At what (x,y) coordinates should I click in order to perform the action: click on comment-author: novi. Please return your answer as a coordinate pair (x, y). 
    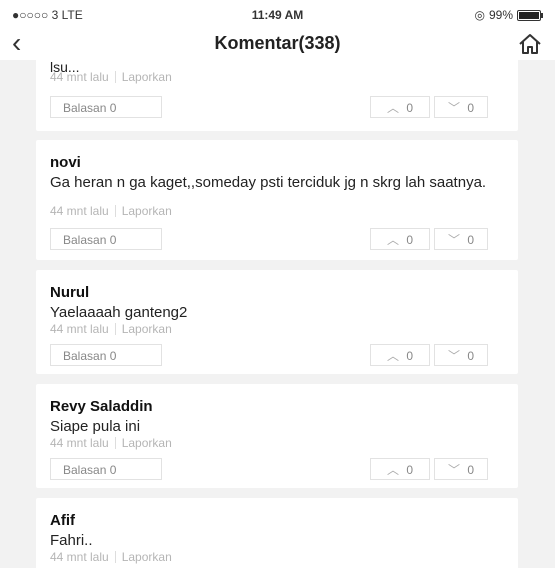
    Looking at the image, I should click on (65, 162).